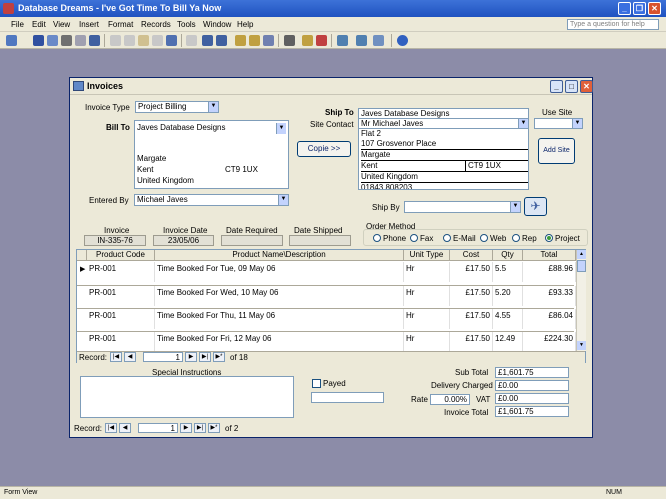 This screenshot has width=666, height=499. I want to click on filter-by-form-icon, so click(254, 40).